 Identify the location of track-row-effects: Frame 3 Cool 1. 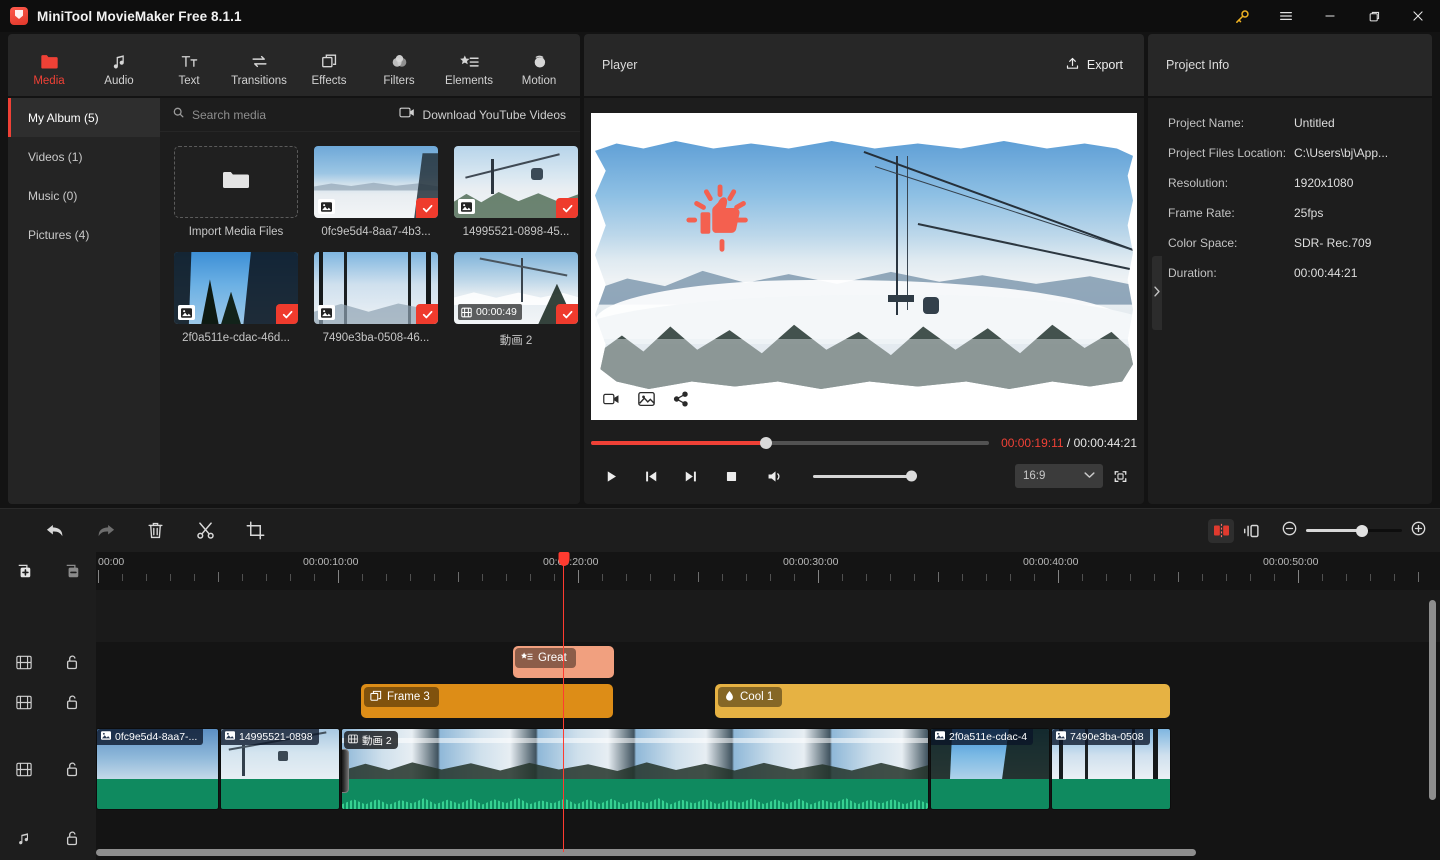
(768, 705).